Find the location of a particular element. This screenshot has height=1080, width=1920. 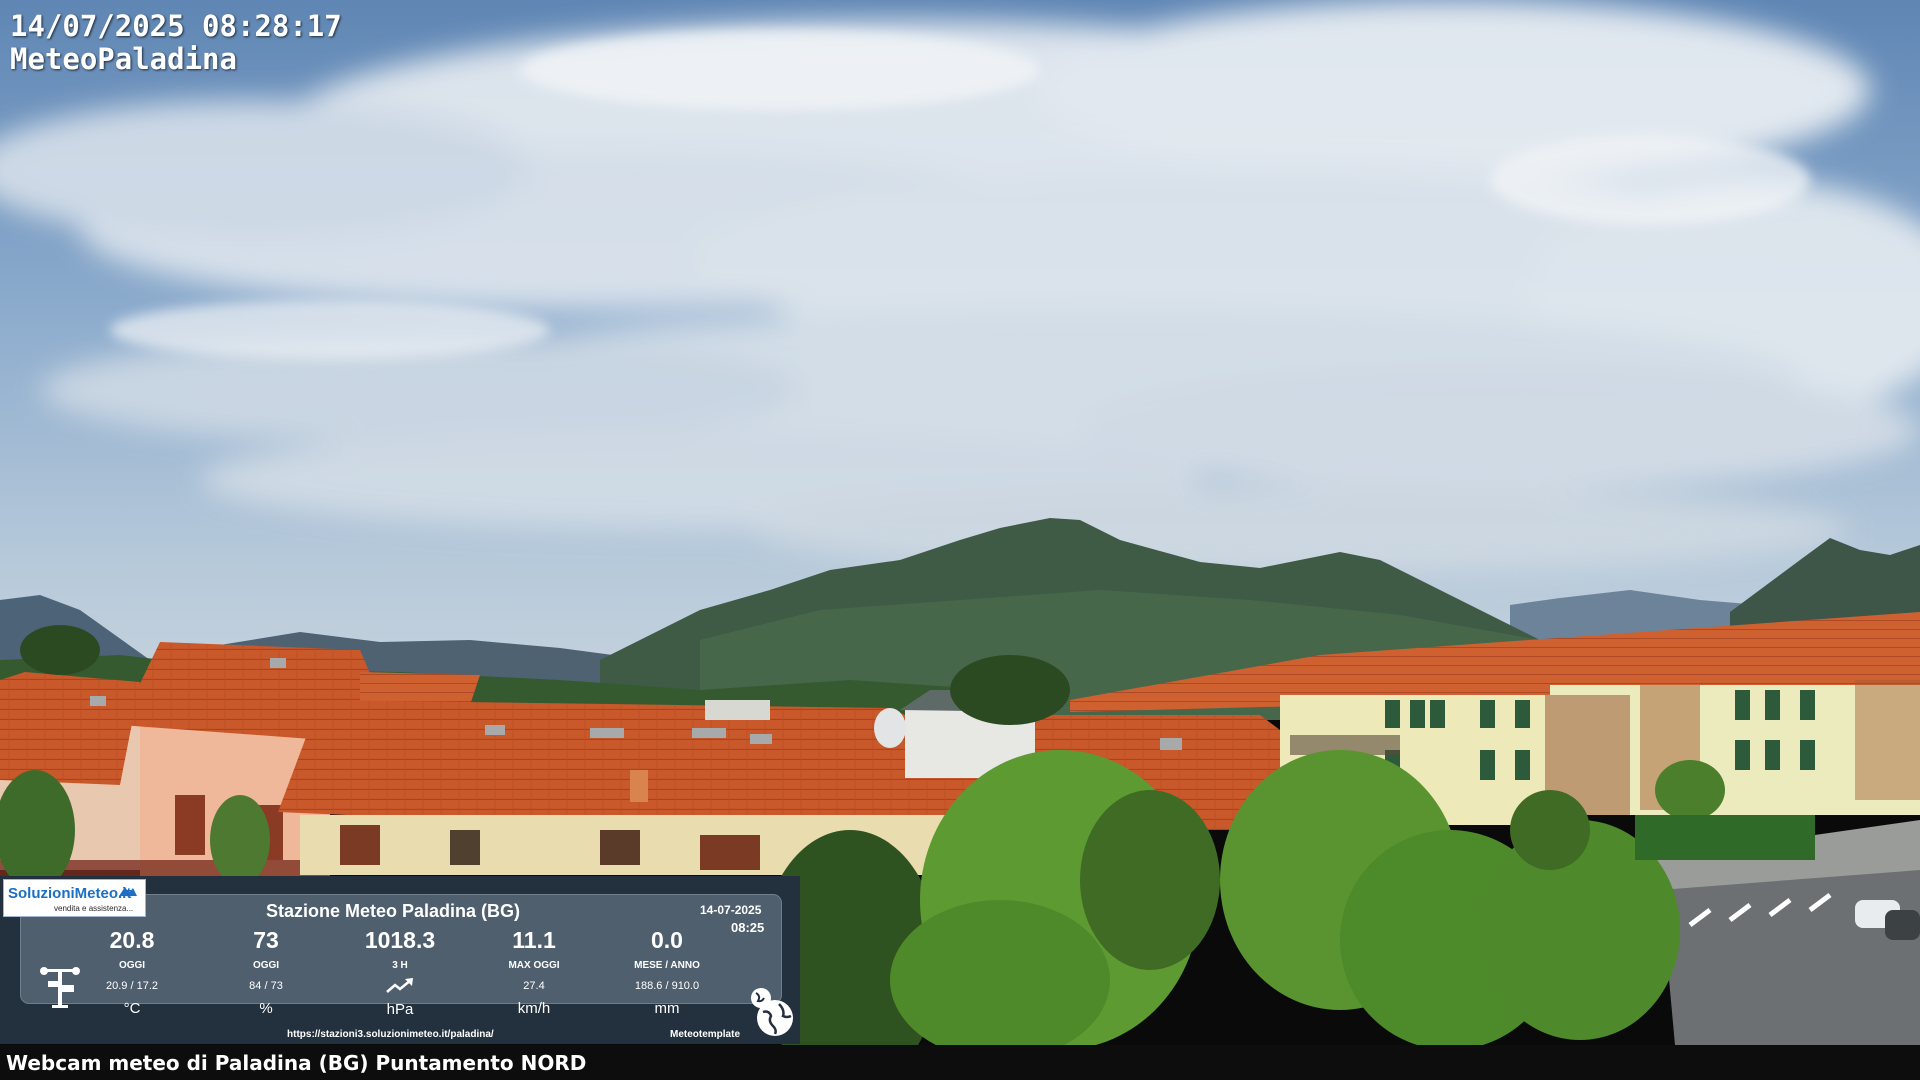

reading-value: 20.8 is located at coordinates (132, 940).